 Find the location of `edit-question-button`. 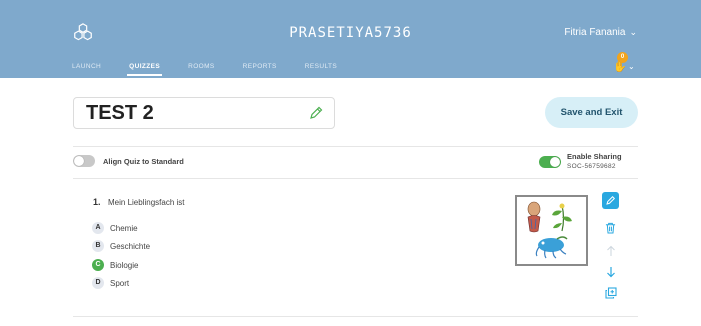

edit-question-button is located at coordinates (610, 200).